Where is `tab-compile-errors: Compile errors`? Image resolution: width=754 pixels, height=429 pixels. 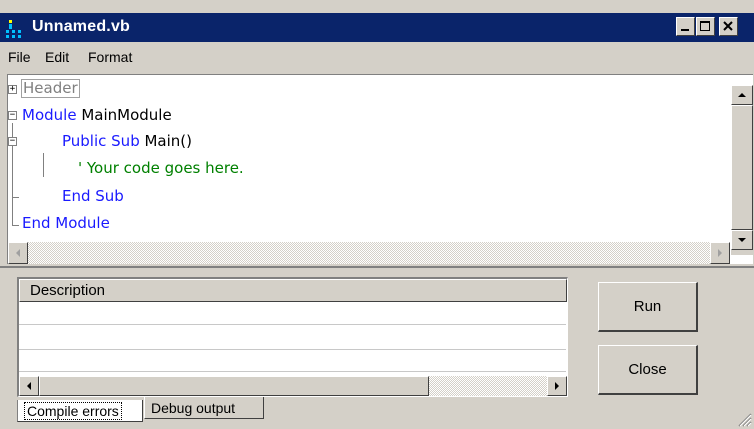 tab-compile-errors: Compile errors is located at coordinates (80, 411).